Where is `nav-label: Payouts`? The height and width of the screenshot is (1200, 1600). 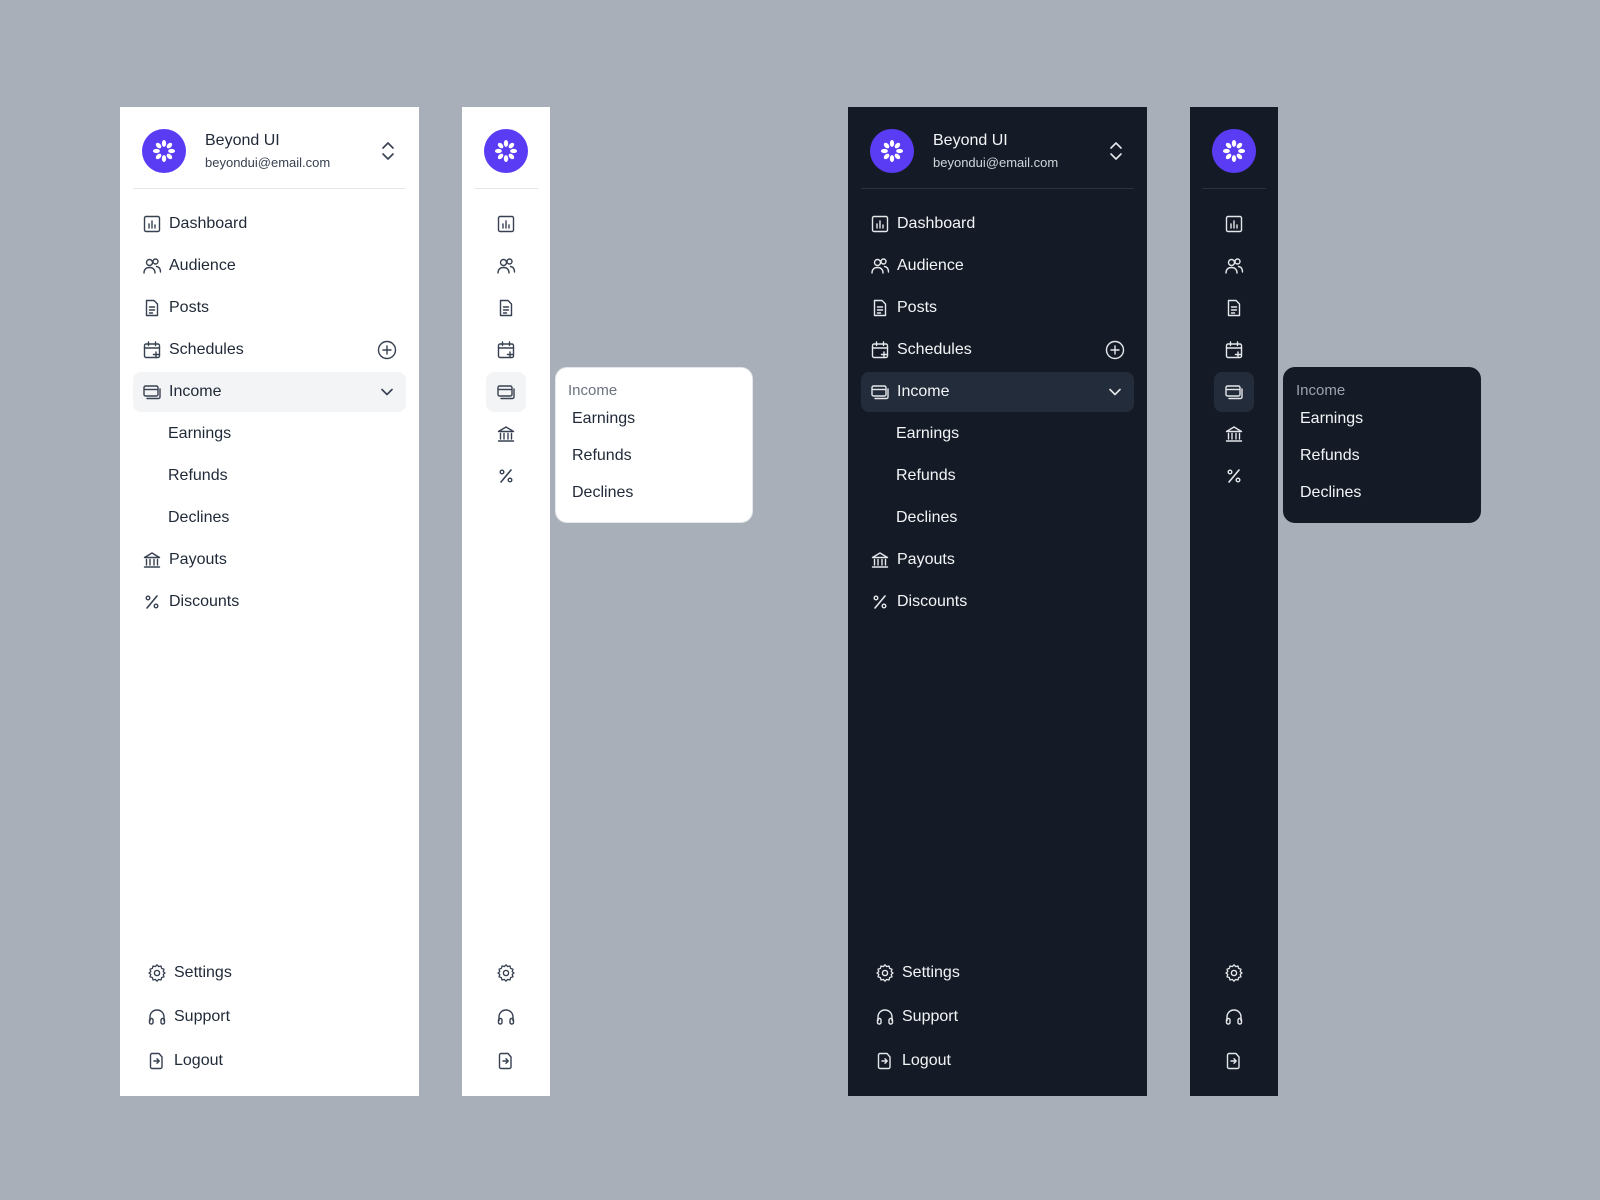
nav-label: Payouts is located at coordinates (926, 559).